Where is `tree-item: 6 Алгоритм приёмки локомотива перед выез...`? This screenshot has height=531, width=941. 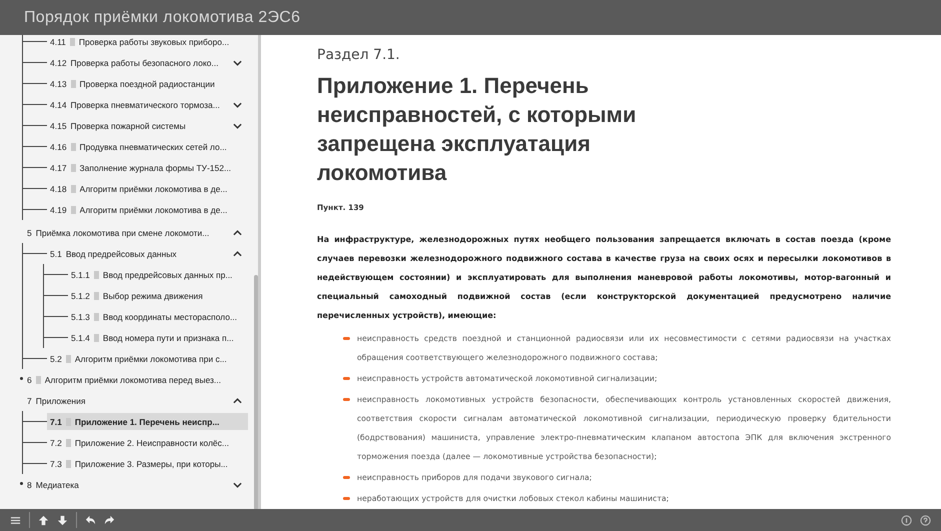
tree-item: 6 Алгоритм приёмки локомотива перед выез... is located at coordinates (136, 379).